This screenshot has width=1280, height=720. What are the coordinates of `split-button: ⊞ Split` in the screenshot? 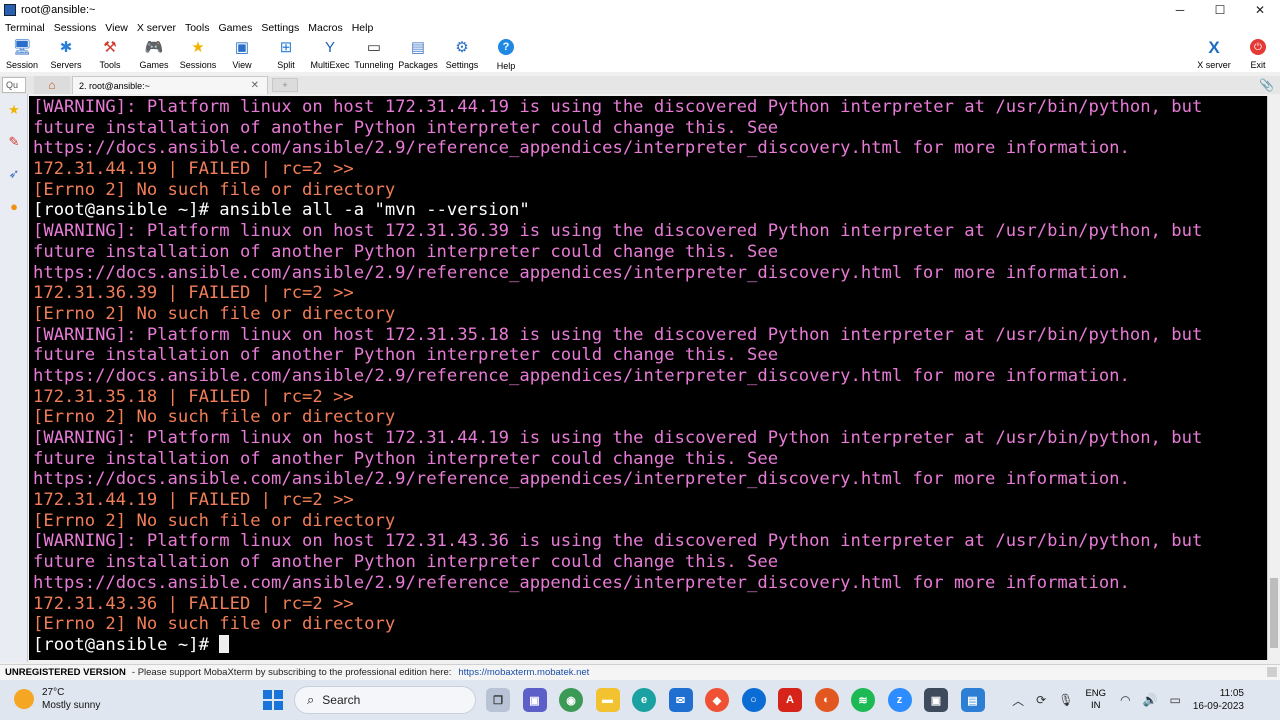 It's located at (286, 53).